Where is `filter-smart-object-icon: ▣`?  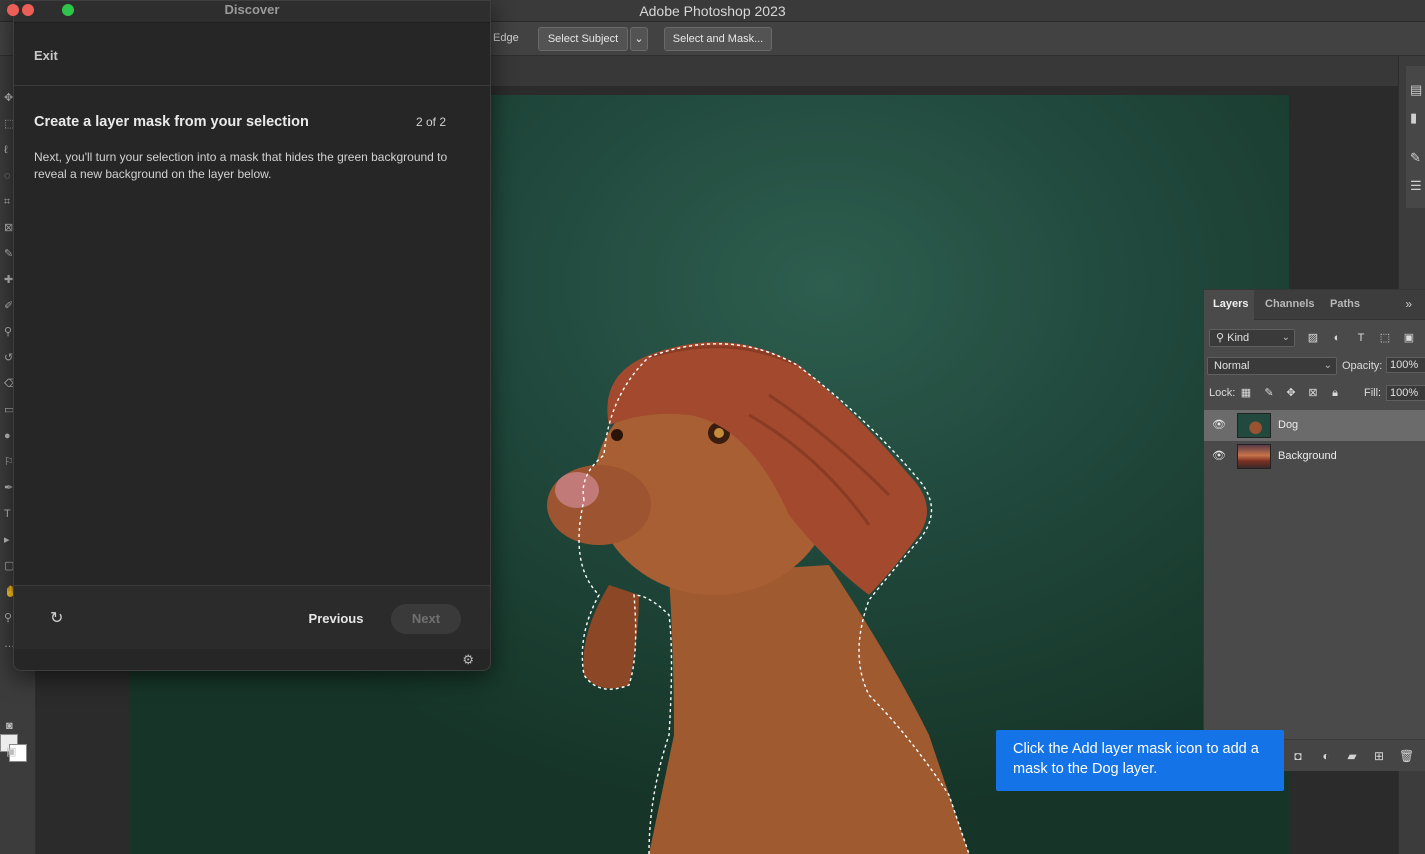 filter-smart-object-icon: ▣ is located at coordinates (1409, 338).